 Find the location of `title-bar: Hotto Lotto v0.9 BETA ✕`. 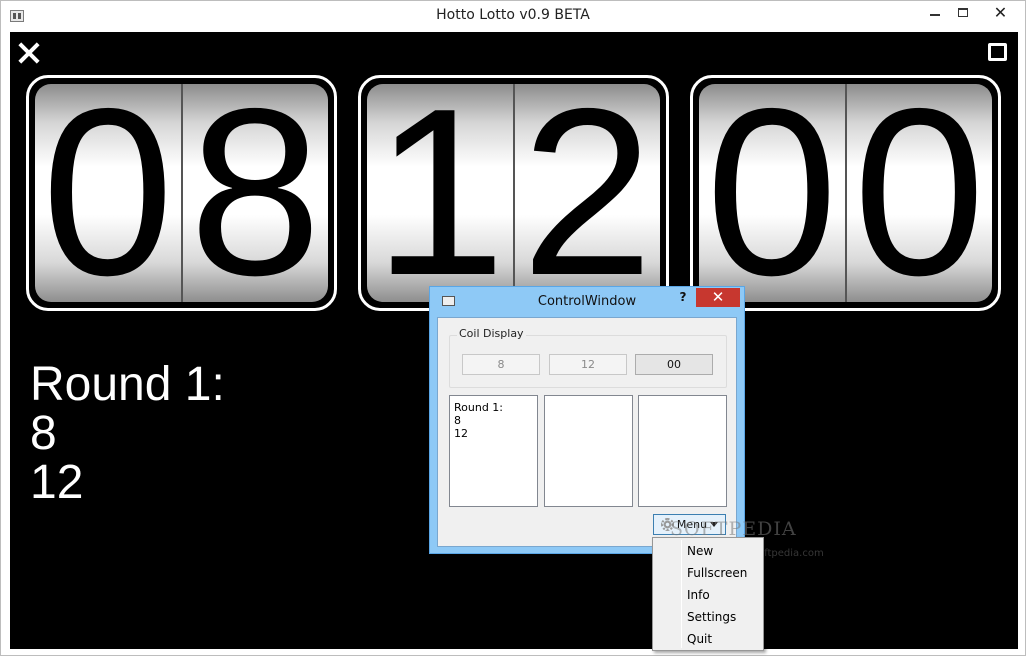

title-bar: Hotto Lotto v0.9 BETA ✕ is located at coordinates (513, 16).